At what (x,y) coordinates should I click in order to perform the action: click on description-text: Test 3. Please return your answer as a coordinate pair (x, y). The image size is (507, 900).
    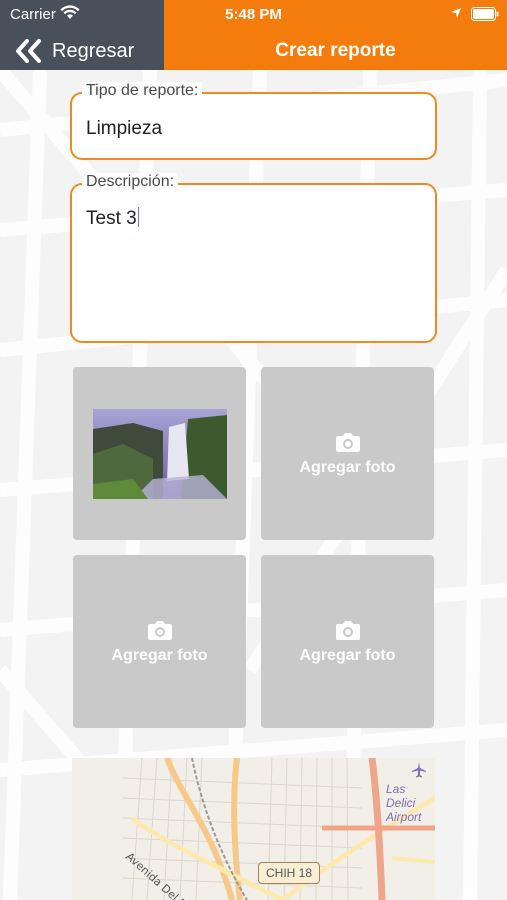
    Looking at the image, I should click on (111, 218).